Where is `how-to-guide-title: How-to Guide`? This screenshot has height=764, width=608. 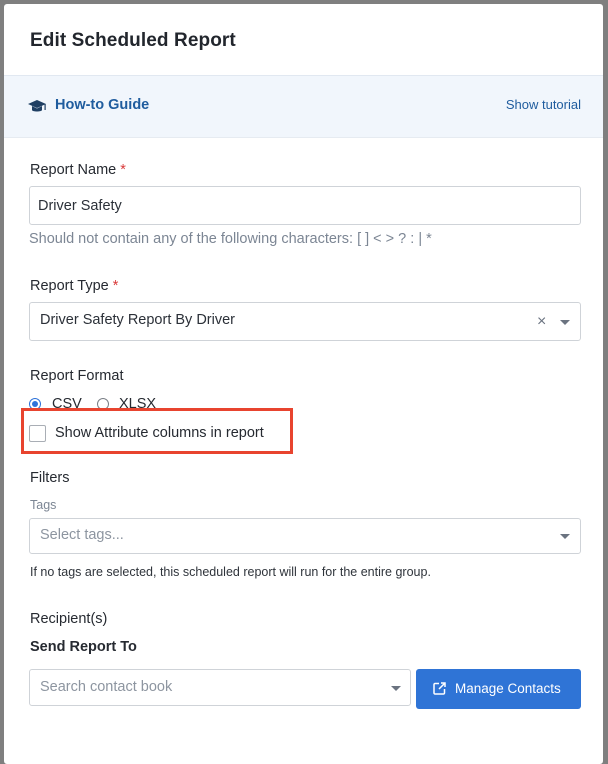
how-to-guide-title: How-to Guide is located at coordinates (102, 105).